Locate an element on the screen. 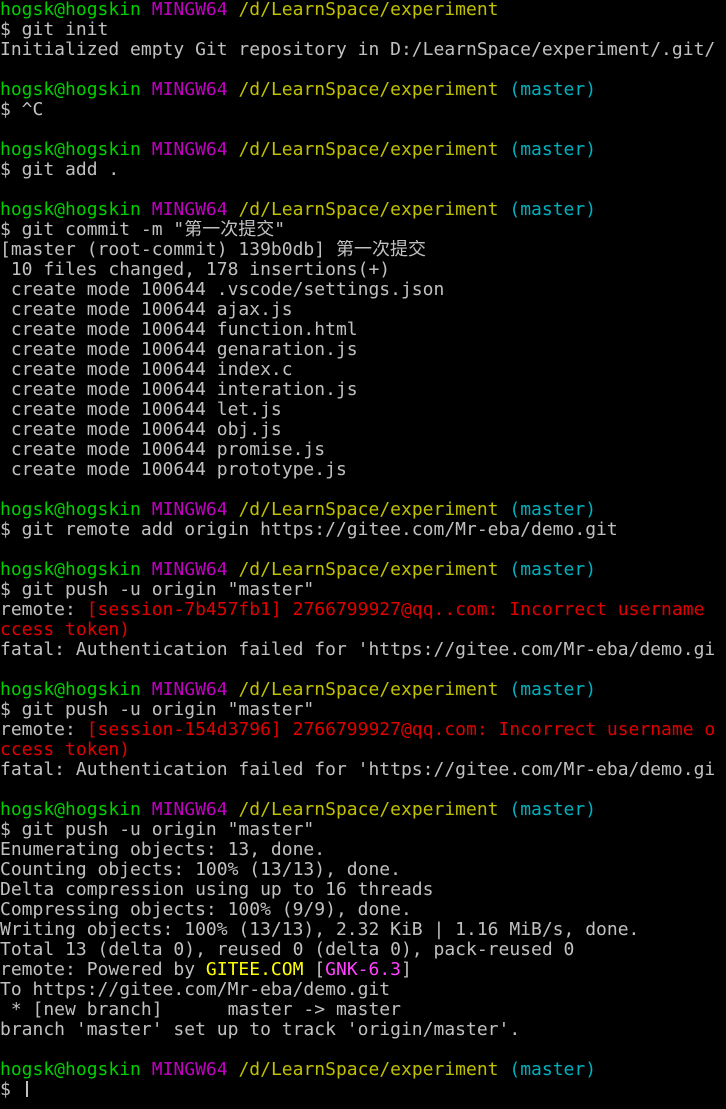 The height and width of the screenshot is (1109, 726). output-text: Compressing objects: 100% (9/9), done. is located at coordinates (206, 910).